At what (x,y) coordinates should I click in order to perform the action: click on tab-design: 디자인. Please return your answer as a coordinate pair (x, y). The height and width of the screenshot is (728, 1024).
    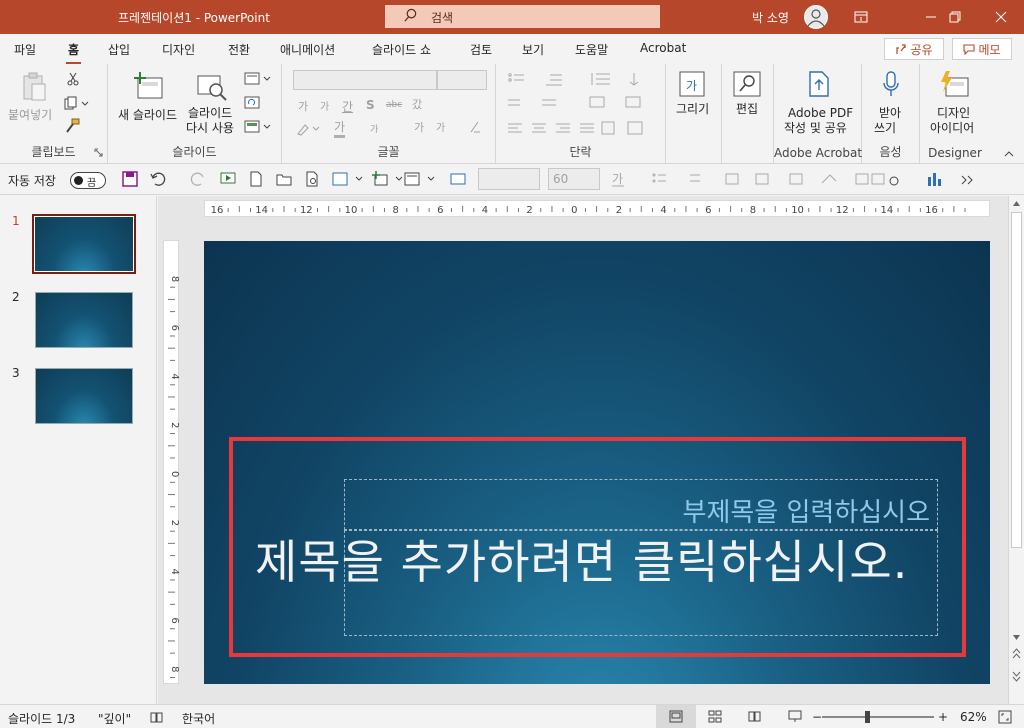
    Looking at the image, I should click on (178, 49).